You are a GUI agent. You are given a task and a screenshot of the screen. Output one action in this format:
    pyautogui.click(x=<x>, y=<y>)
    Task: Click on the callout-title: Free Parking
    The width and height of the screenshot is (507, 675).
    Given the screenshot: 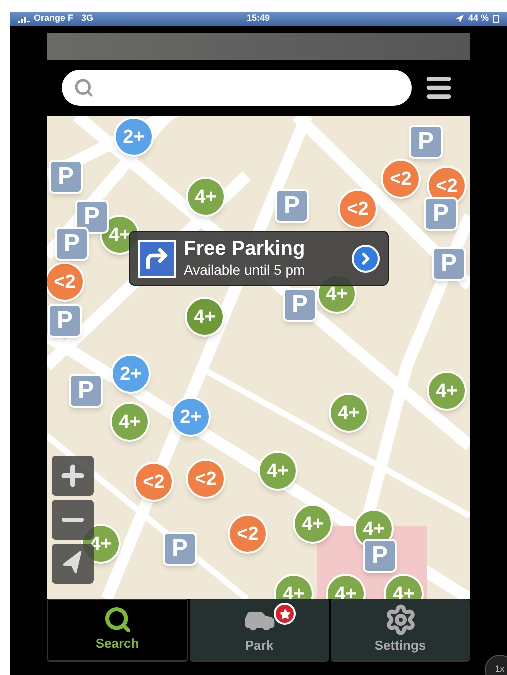 What is the action you would take?
    pyautogui.click(x=245, y=249)
    